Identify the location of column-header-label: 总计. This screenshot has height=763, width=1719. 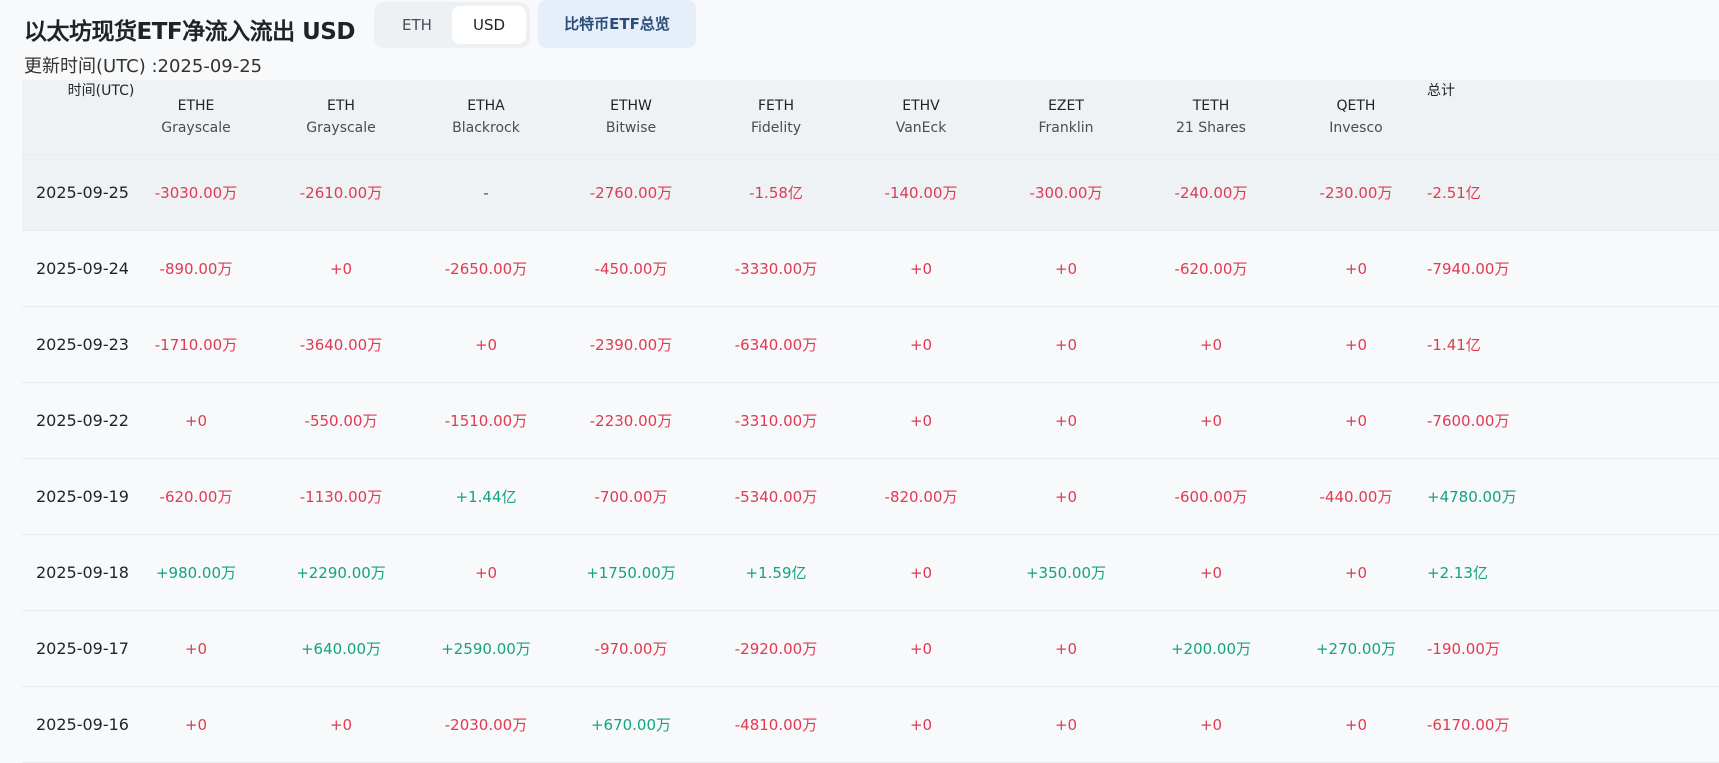
(1441, 91).